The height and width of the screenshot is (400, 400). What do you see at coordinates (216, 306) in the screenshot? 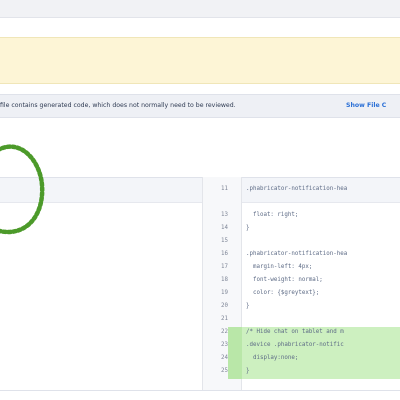
I see `line-number: 20` at bounding box center [216, 306].